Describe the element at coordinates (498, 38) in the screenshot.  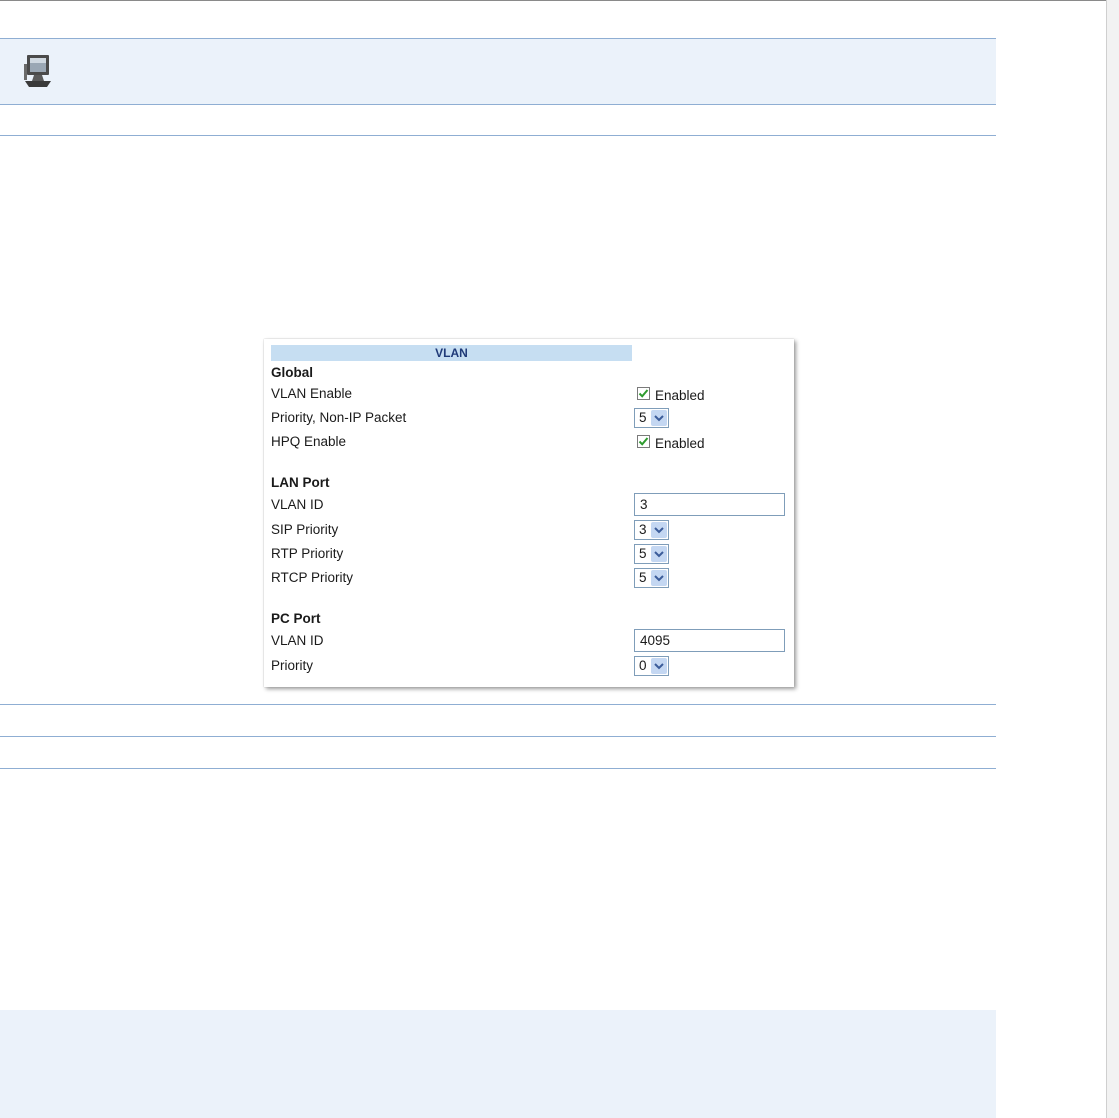
I see `header-rule-top` at that location.